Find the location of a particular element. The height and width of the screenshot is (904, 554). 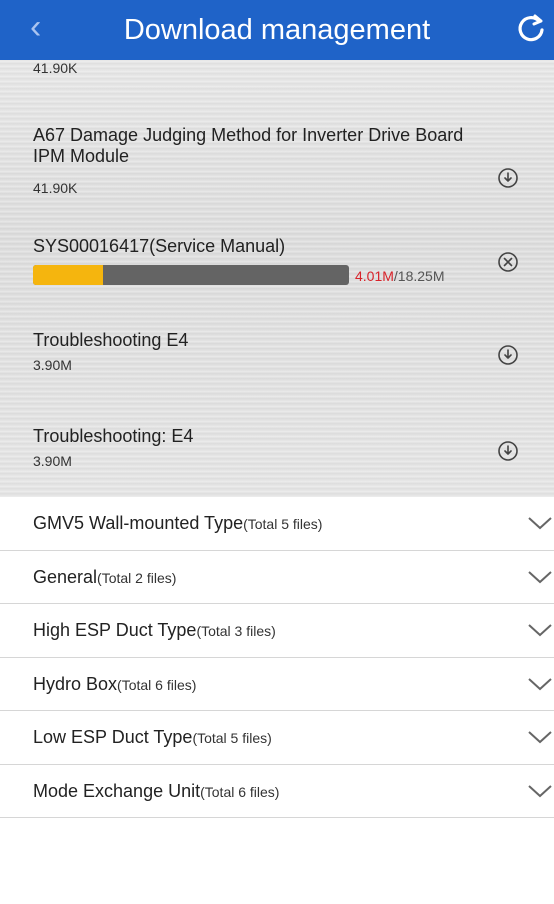

progress-done: 4.01M is located at coordinates (374, 276).